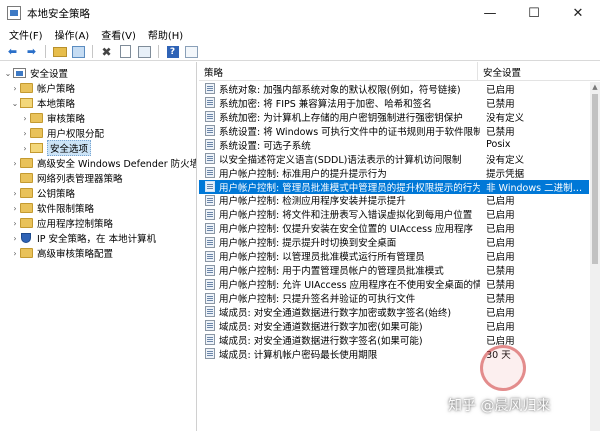 Image resolution: width=600 pixels, height=431 pixels. I want to click on policy-name: 域成员: 计算机帐户密码最长使用期限, so click(298, 355).